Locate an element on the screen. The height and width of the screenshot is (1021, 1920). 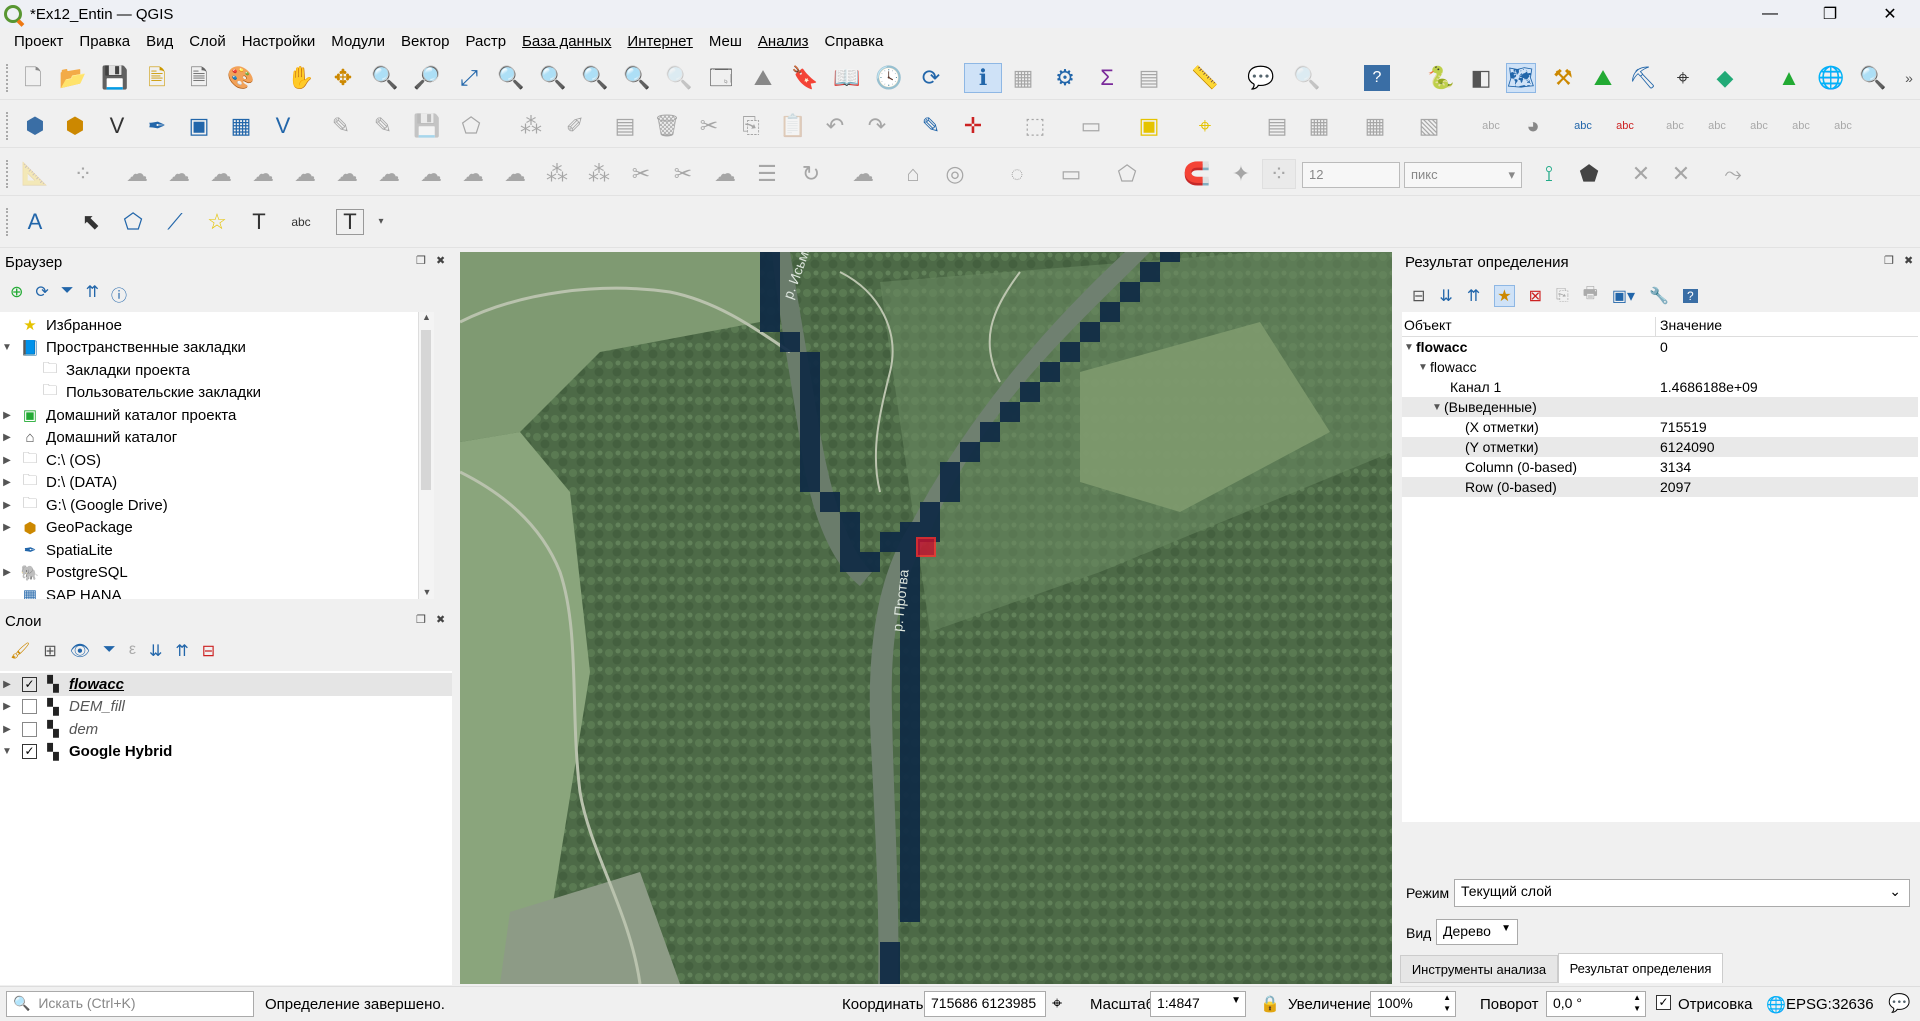
shape-8-icon: ☁ is located at coordinates (431, 174).